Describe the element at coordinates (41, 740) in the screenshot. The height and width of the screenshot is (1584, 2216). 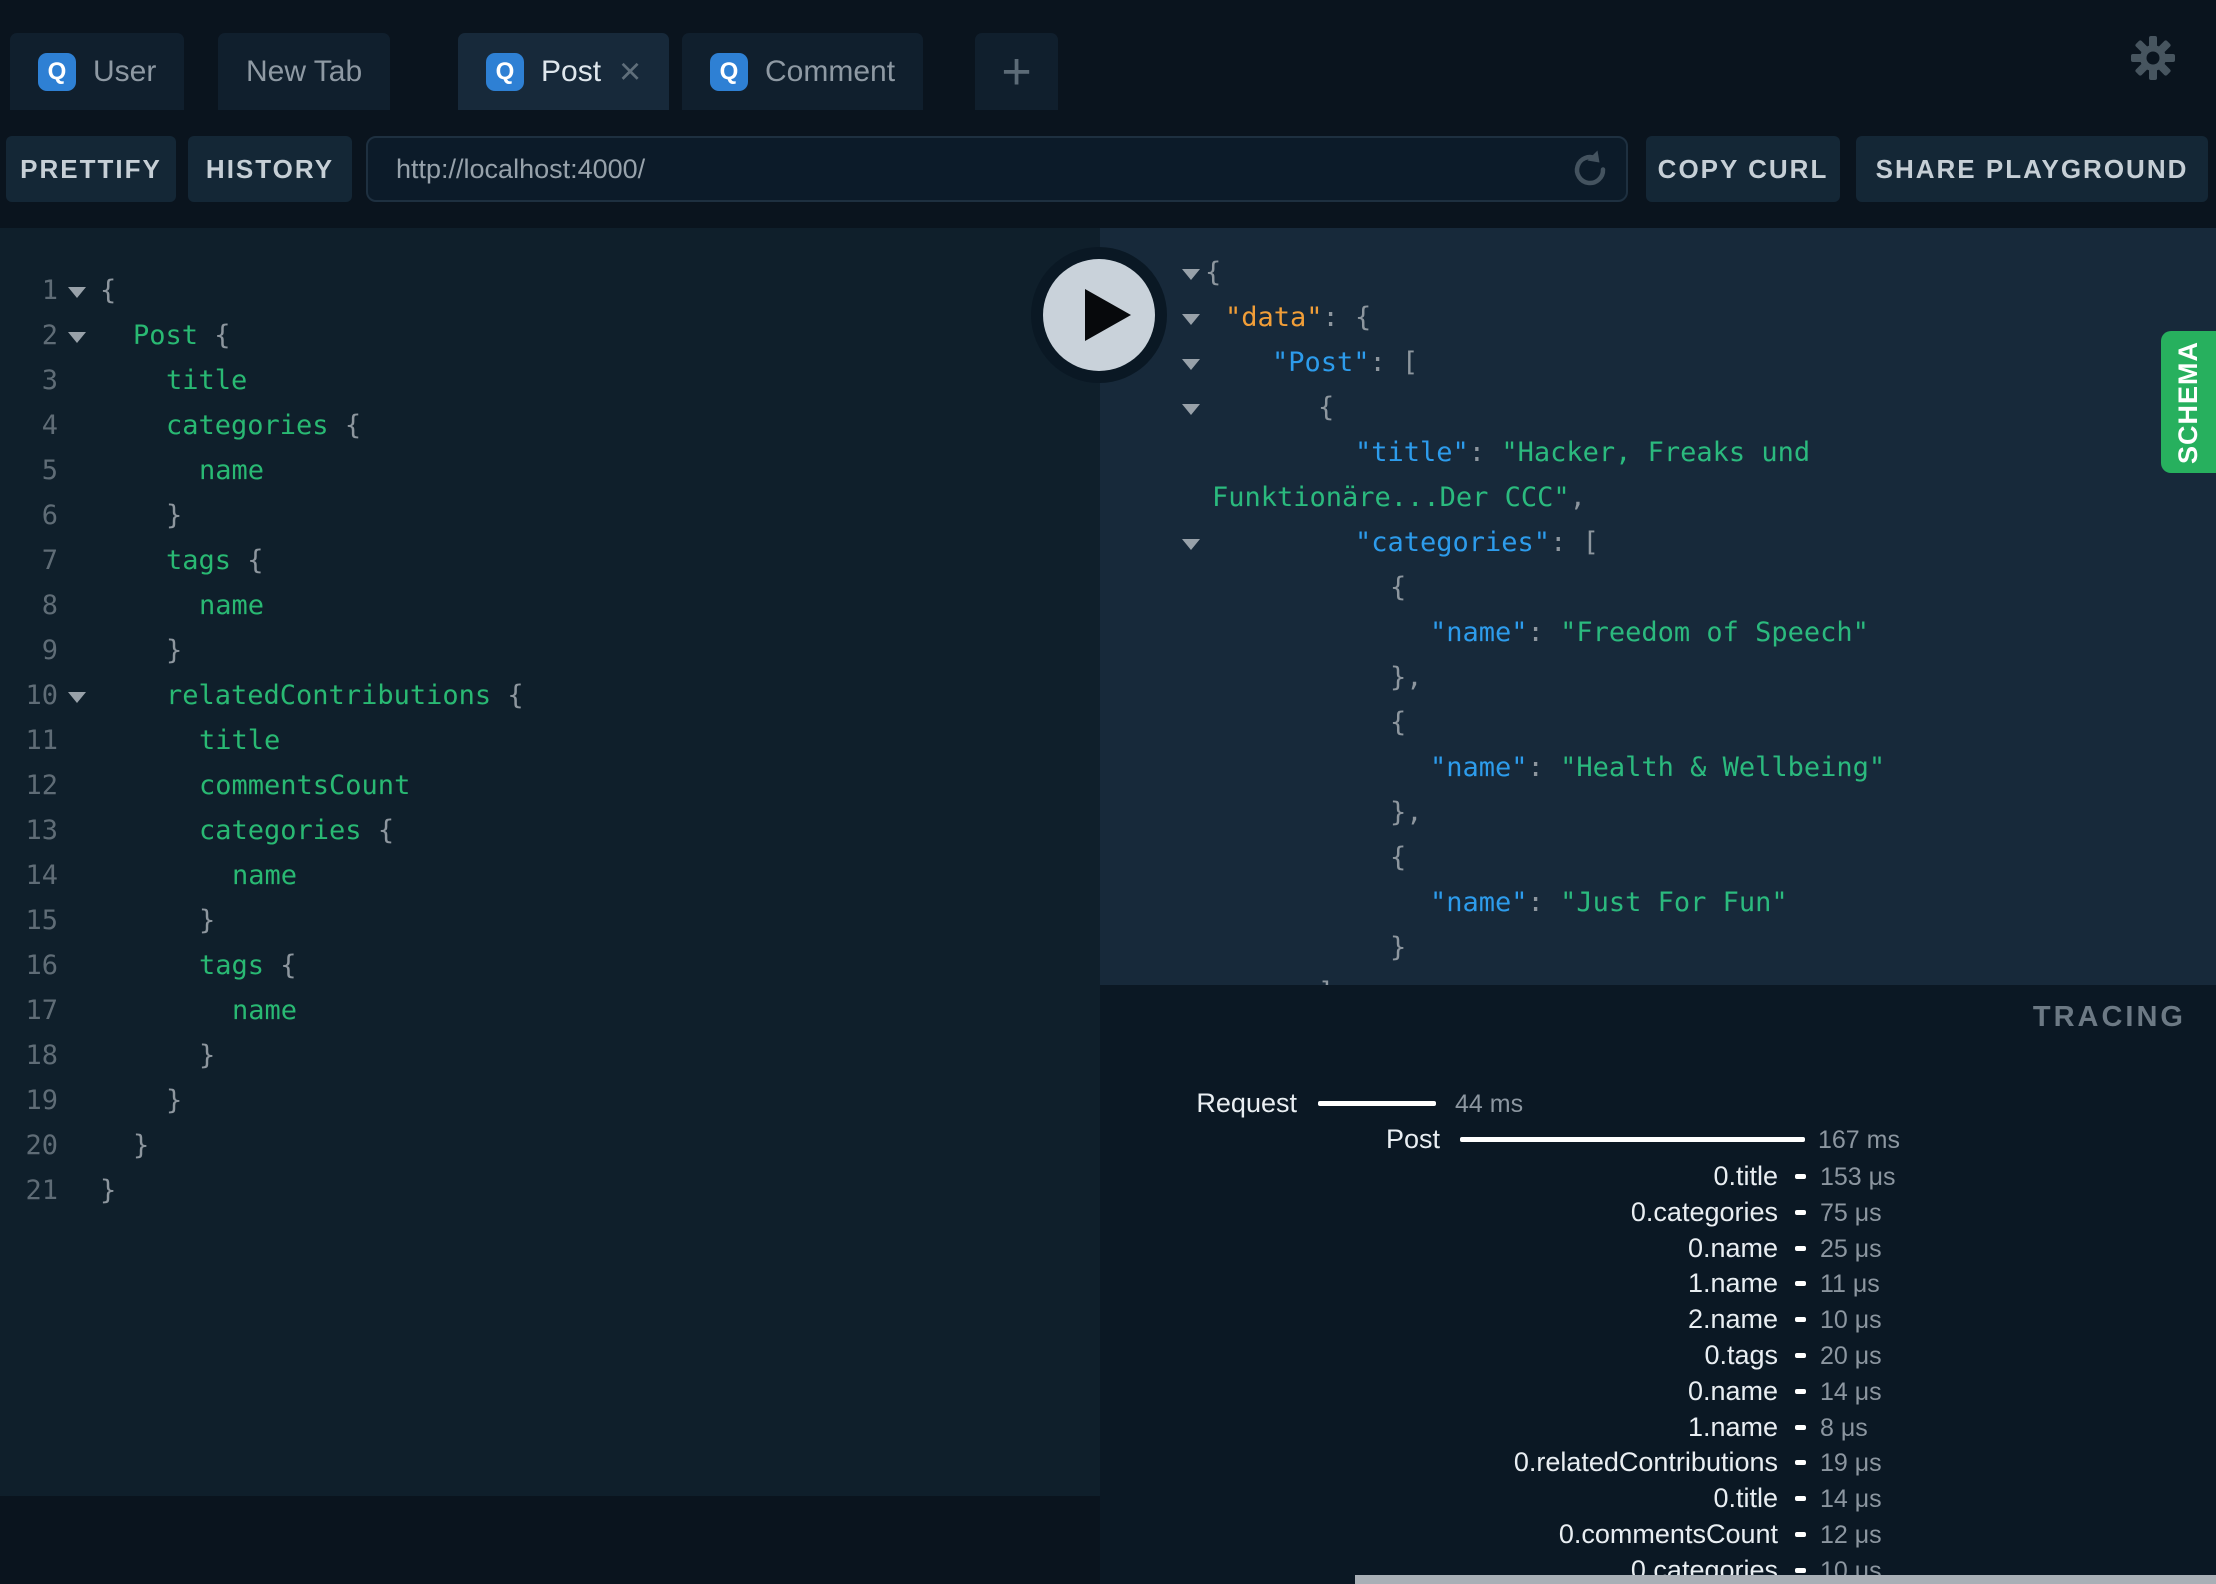
I see `line-number: 11` at that location.